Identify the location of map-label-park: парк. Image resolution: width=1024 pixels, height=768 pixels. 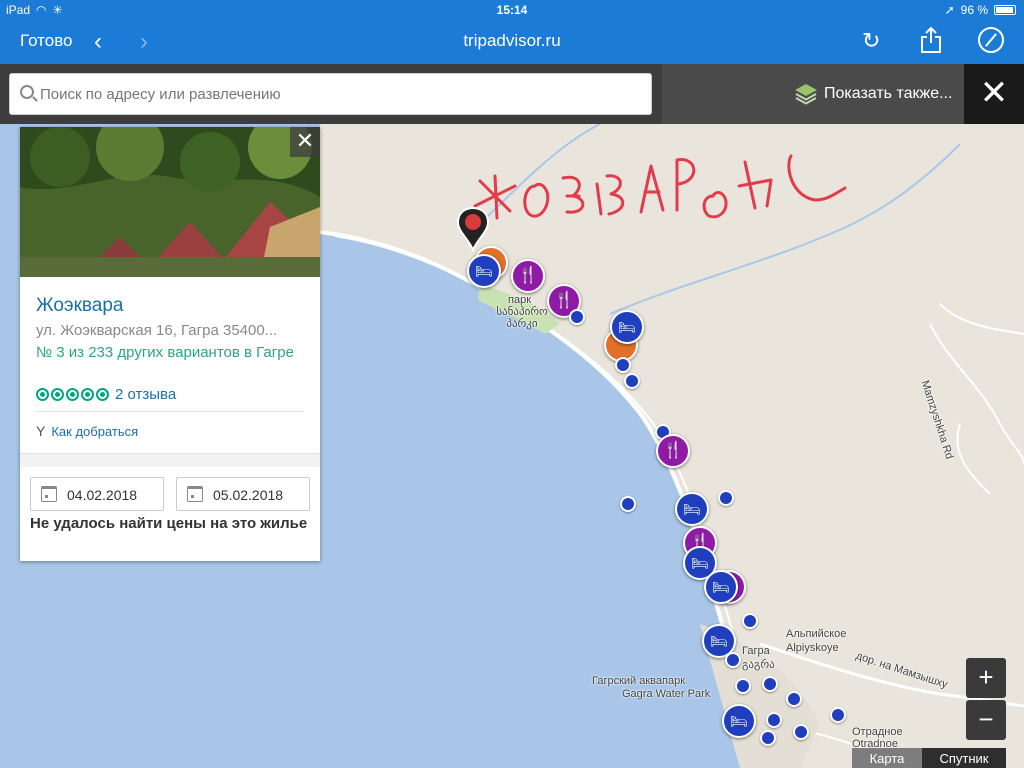
(520, 300).